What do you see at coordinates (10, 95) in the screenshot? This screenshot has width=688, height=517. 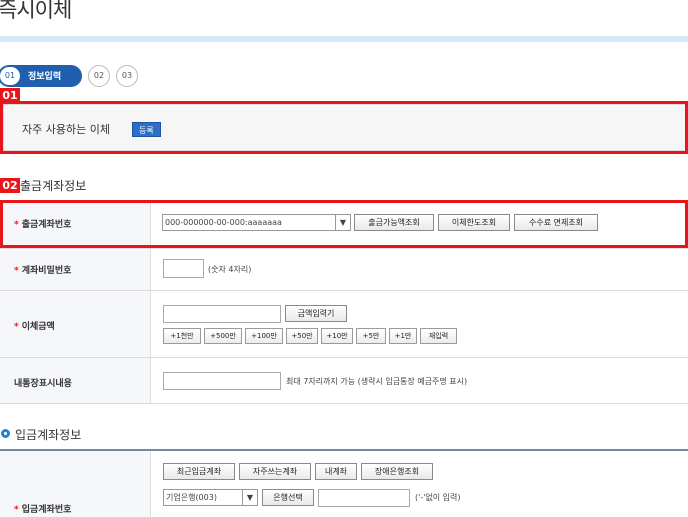 I see `annotation-tag-1: 01` at bounding box center [10, 95].